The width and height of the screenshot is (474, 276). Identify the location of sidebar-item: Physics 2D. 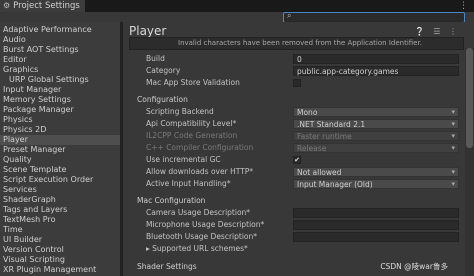
(24, 130).